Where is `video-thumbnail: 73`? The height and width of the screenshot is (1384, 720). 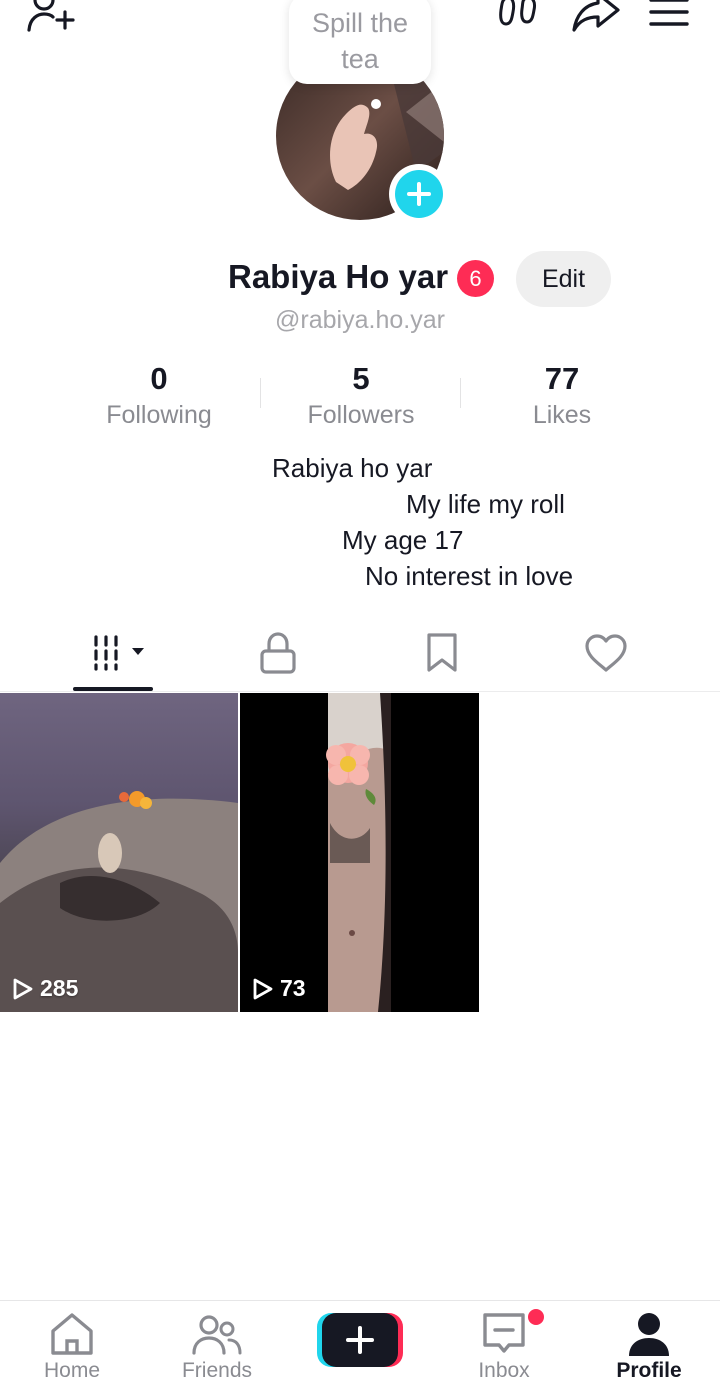 video-thumbnail: 73 is located at coordinates (359, 852).